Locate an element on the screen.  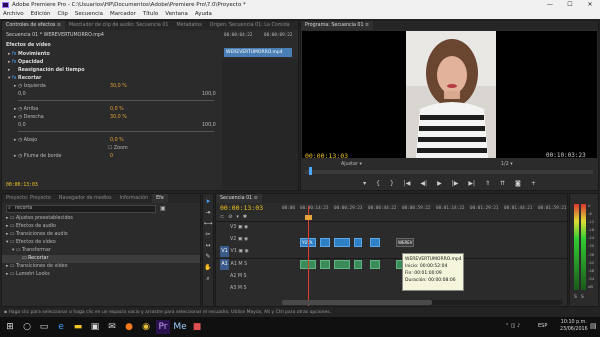
task-view-icon: ▭ is located at coordinates (44, 327).